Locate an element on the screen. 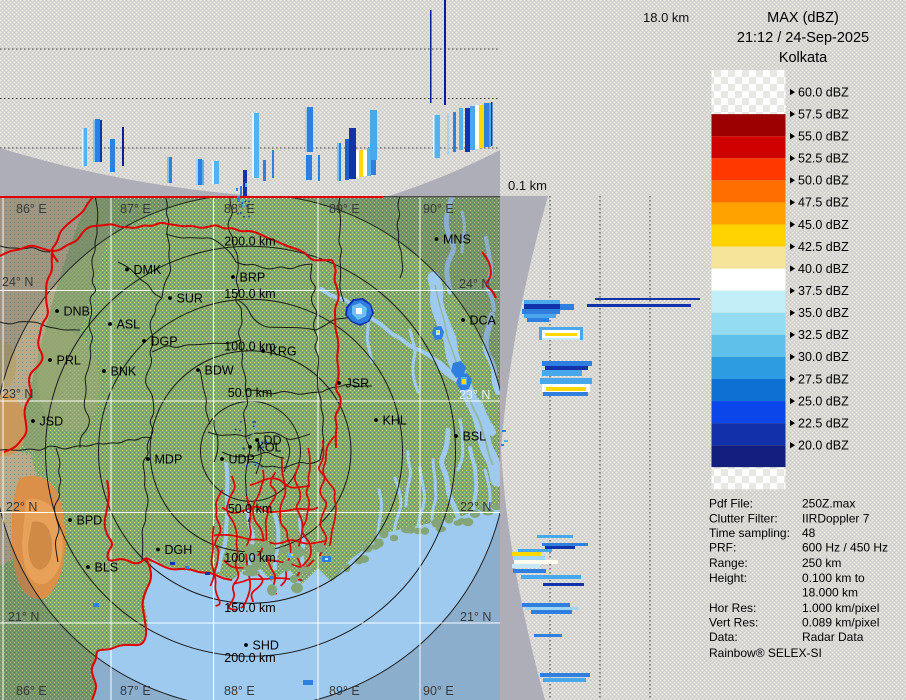 This screenshot has height=700, width=906. svg-text: MNS is located at coordinates (457, 240).